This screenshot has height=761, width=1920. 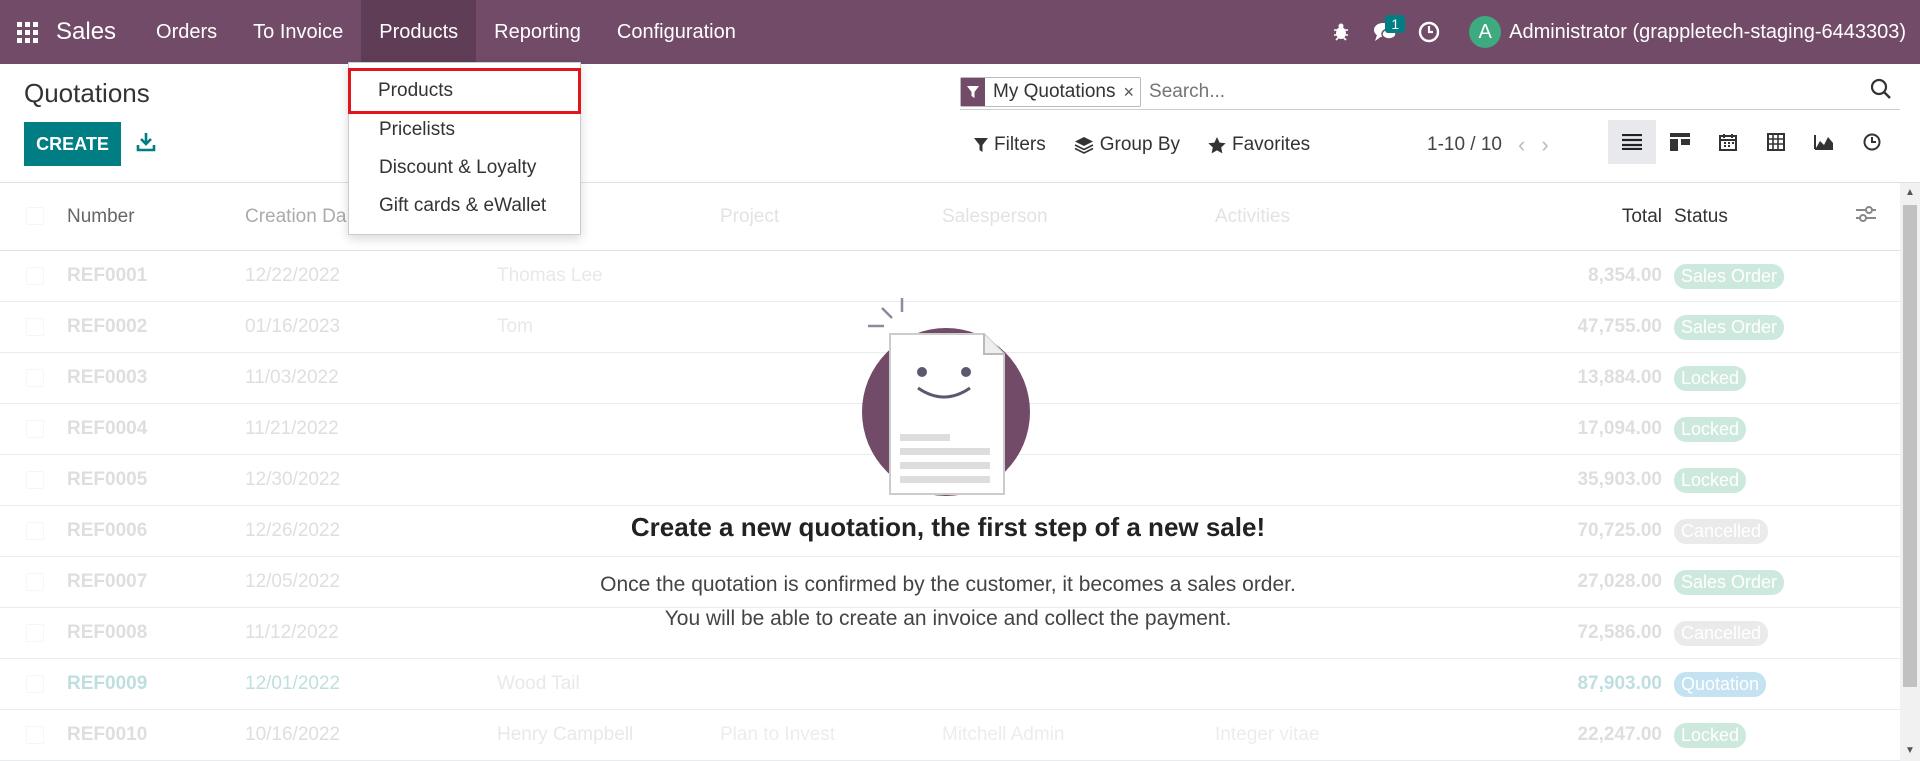 I want to click on page-title: Quotations, so click(x=87, y=93).